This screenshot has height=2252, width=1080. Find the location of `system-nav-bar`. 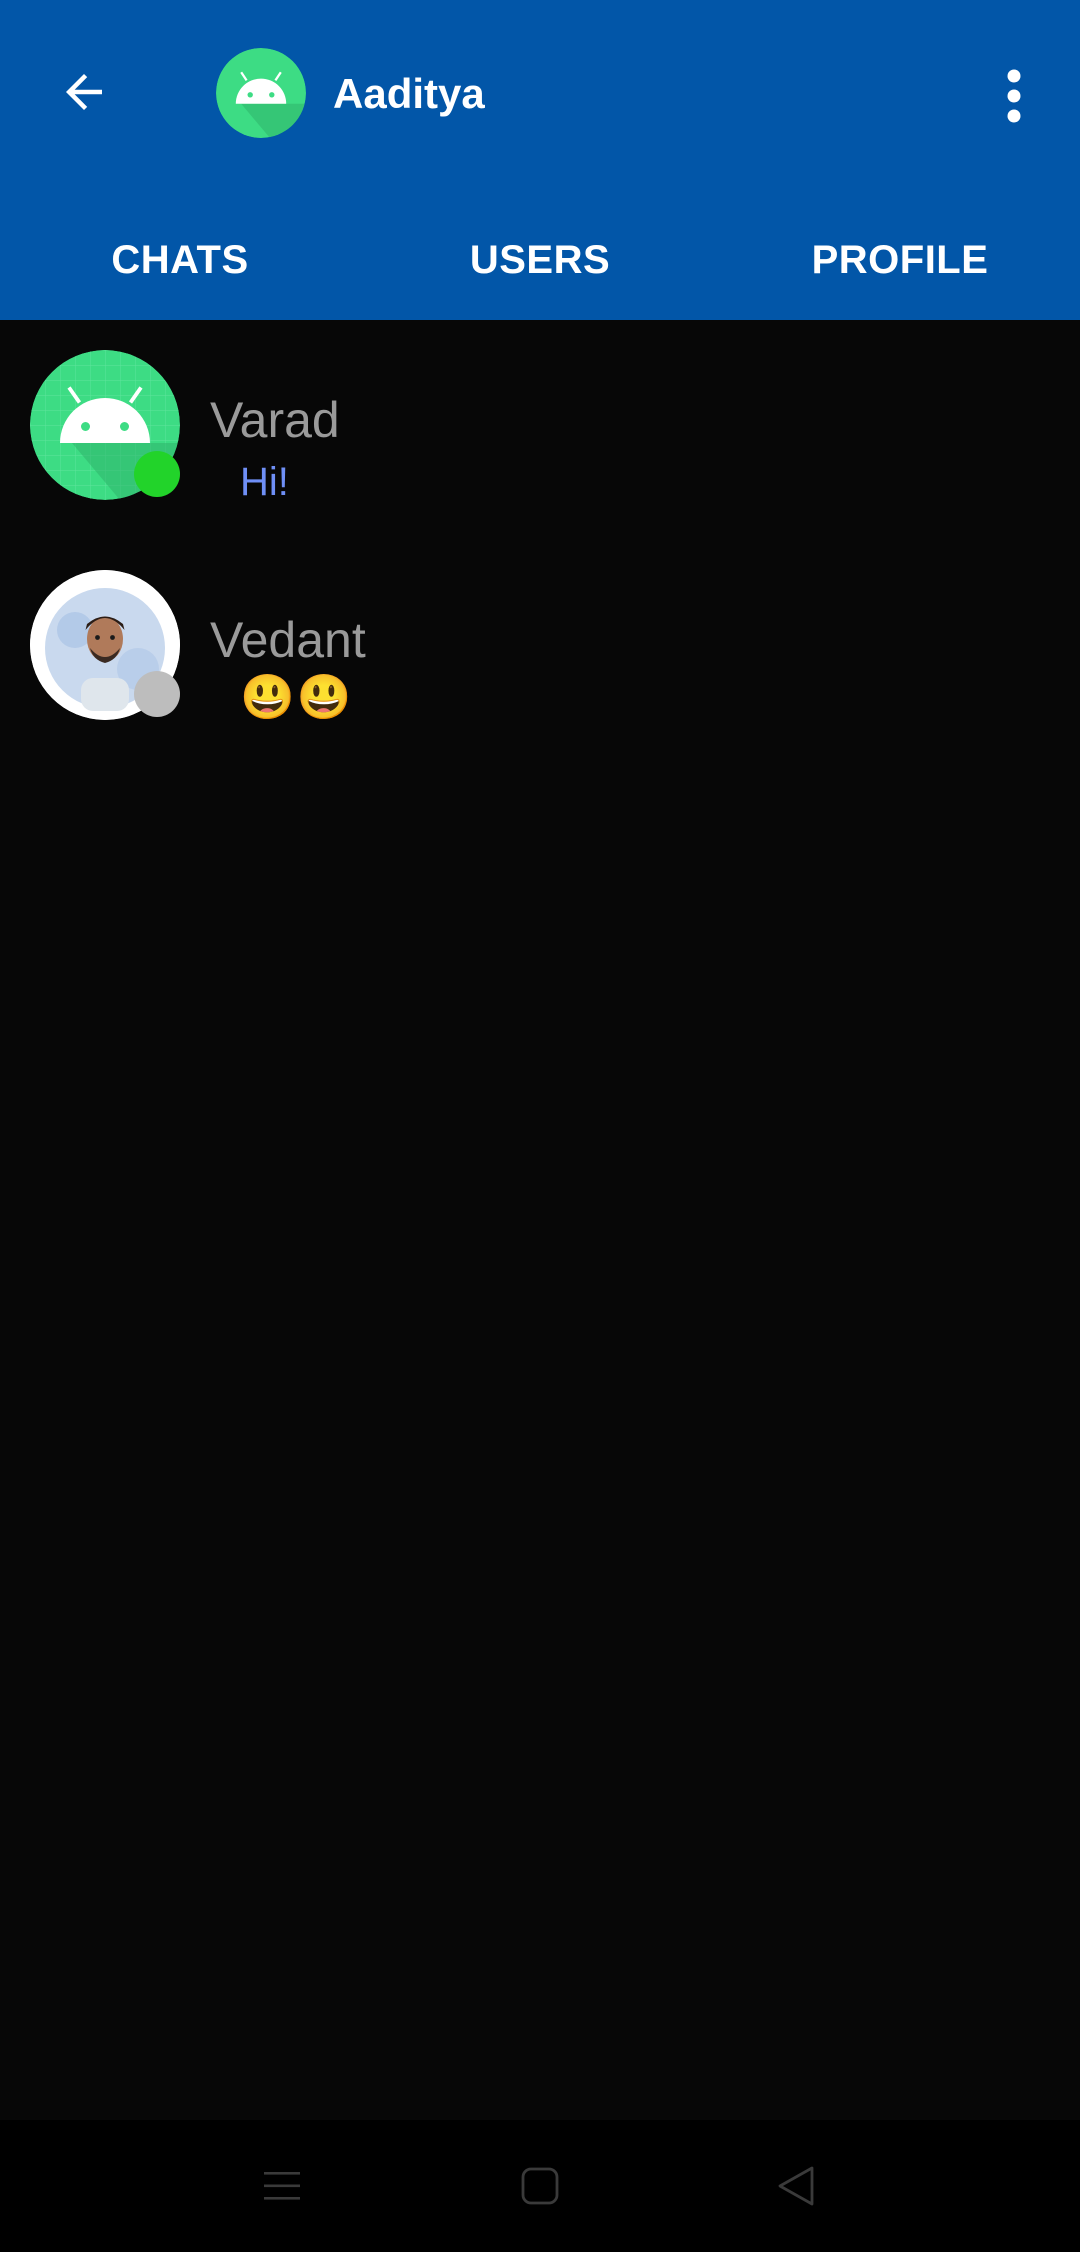

system-nav-bar is located at coordinates (540, 2186).